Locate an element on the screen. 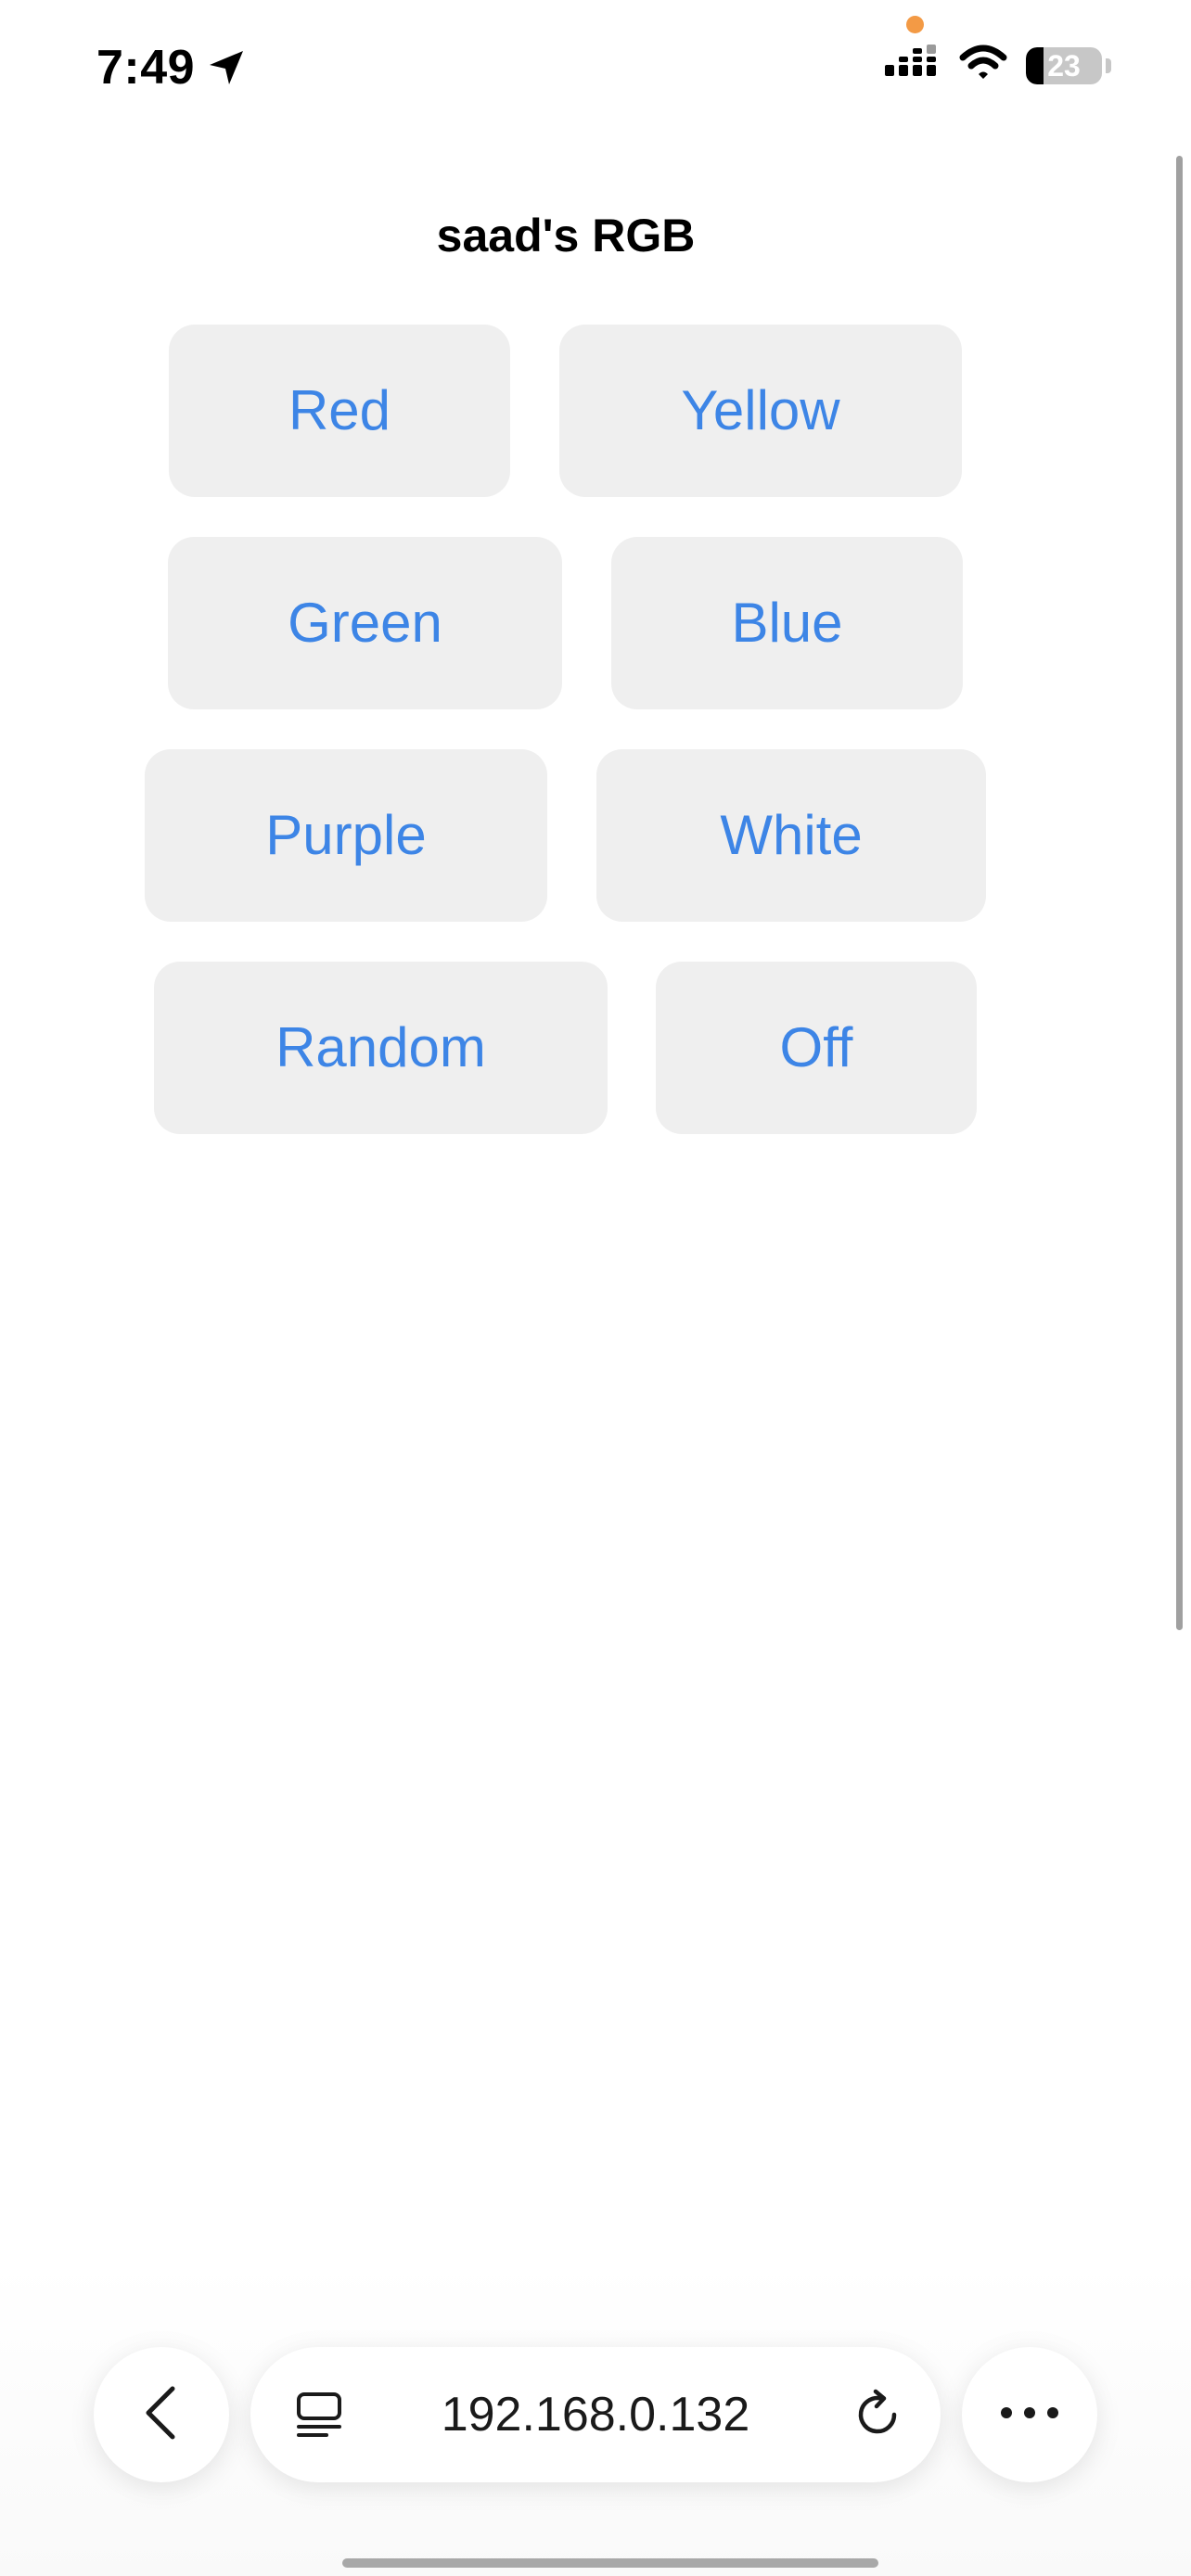 The width and height of the screenshot is (1191, 2576). status-time: 7:49 is located at coordinates (171, 67).